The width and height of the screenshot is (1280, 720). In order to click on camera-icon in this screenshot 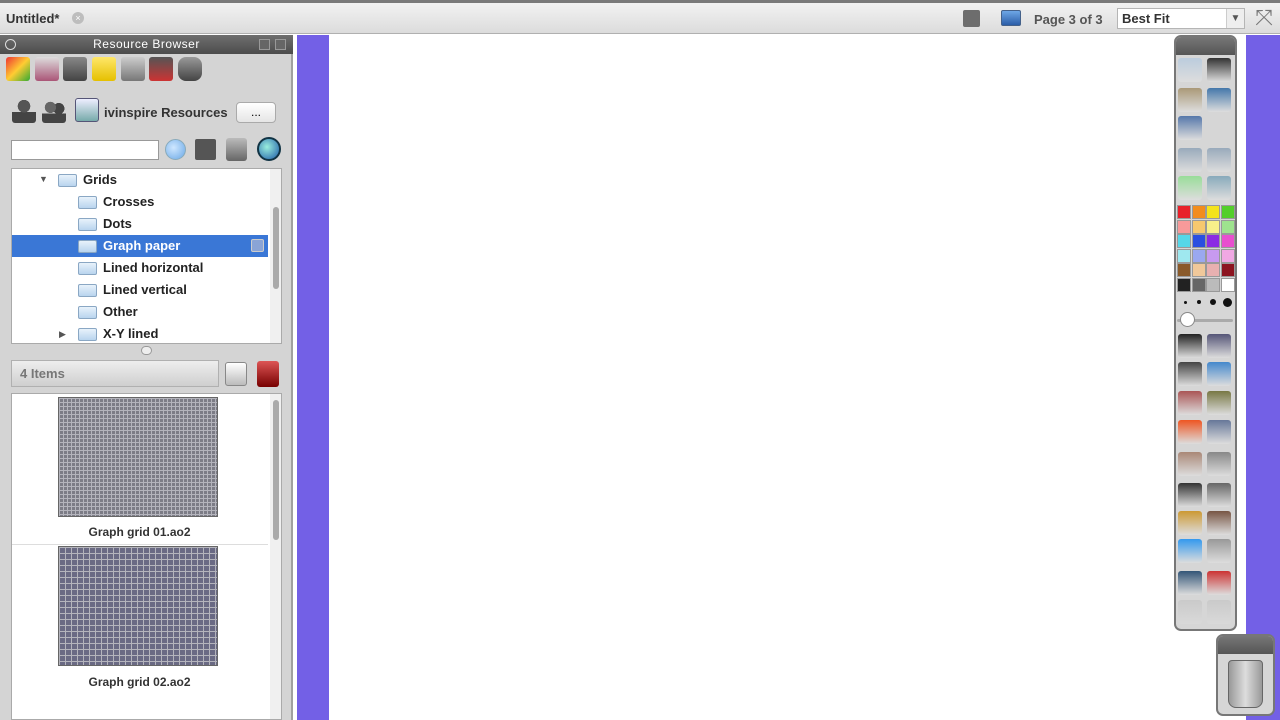, I will do `click(1190, 128)`.